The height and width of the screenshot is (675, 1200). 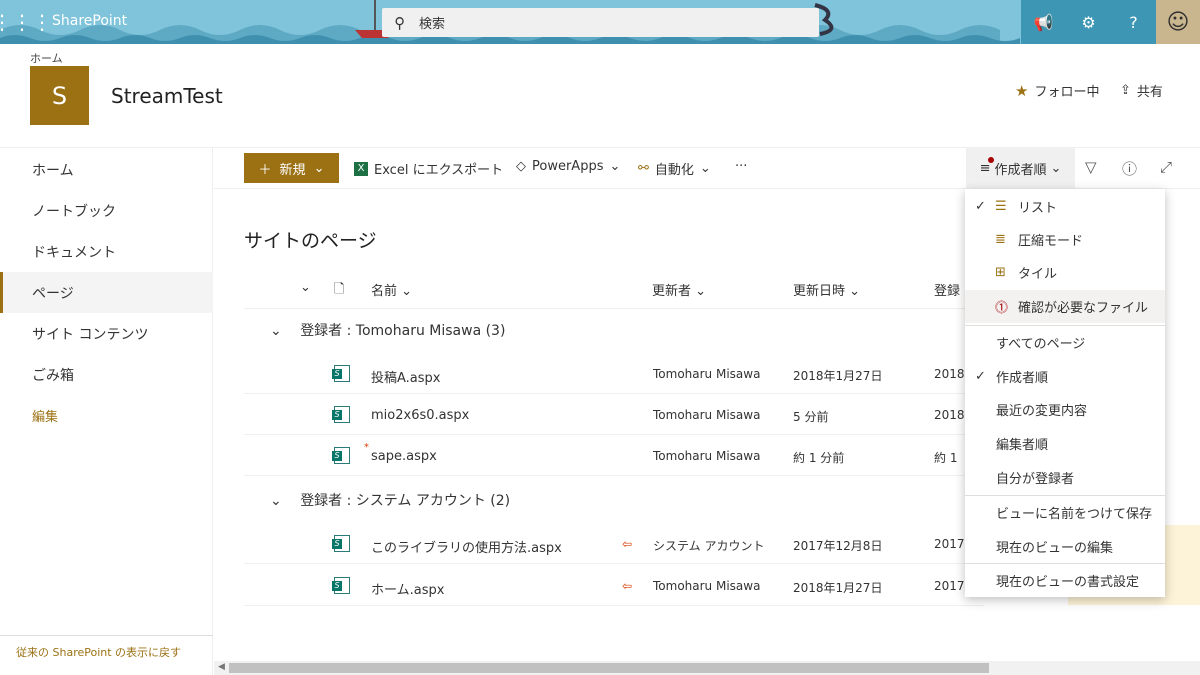 I want to click on menu-item-recent-changes: 最近の変更内容, so click(x=1065, y=409).